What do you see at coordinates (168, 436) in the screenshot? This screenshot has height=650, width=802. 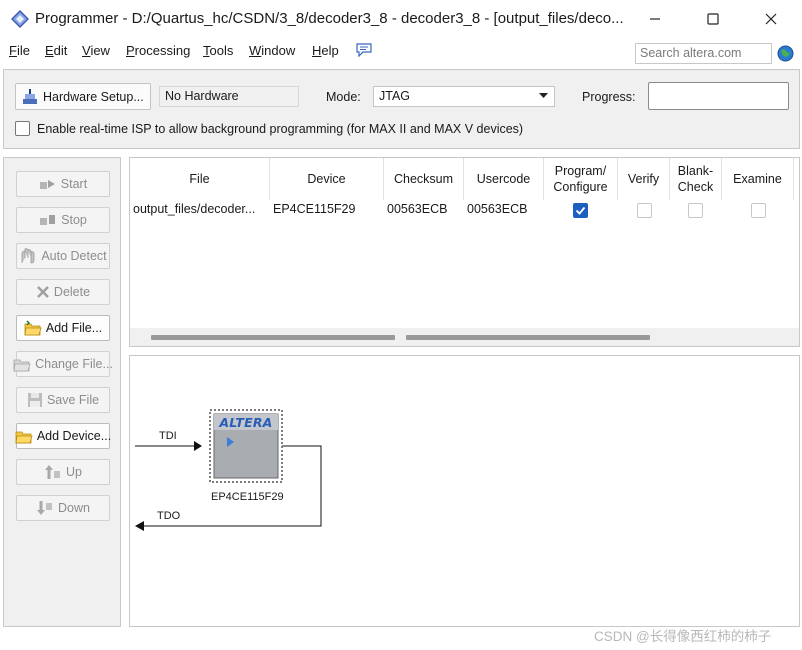 I see `tdi-label: TDI` at bounding box center [168, 436].